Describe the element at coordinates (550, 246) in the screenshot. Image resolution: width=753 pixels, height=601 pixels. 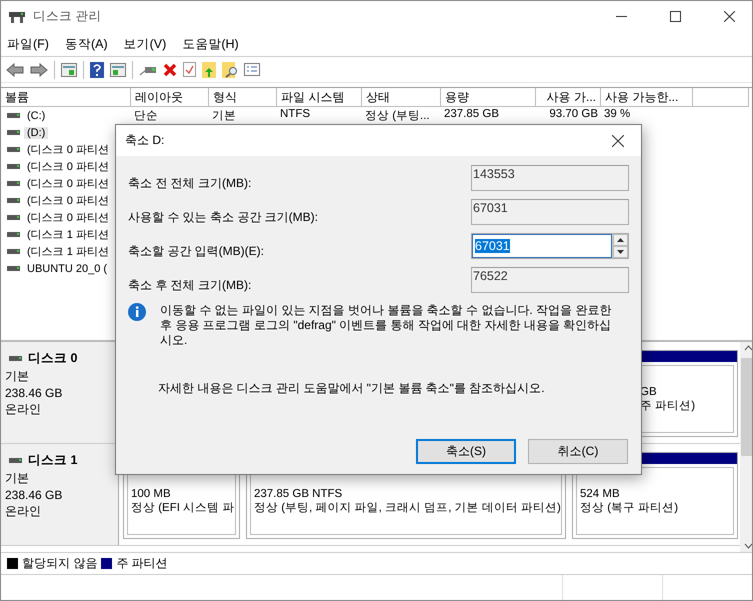
I see `spin-field: 67031` at that location.